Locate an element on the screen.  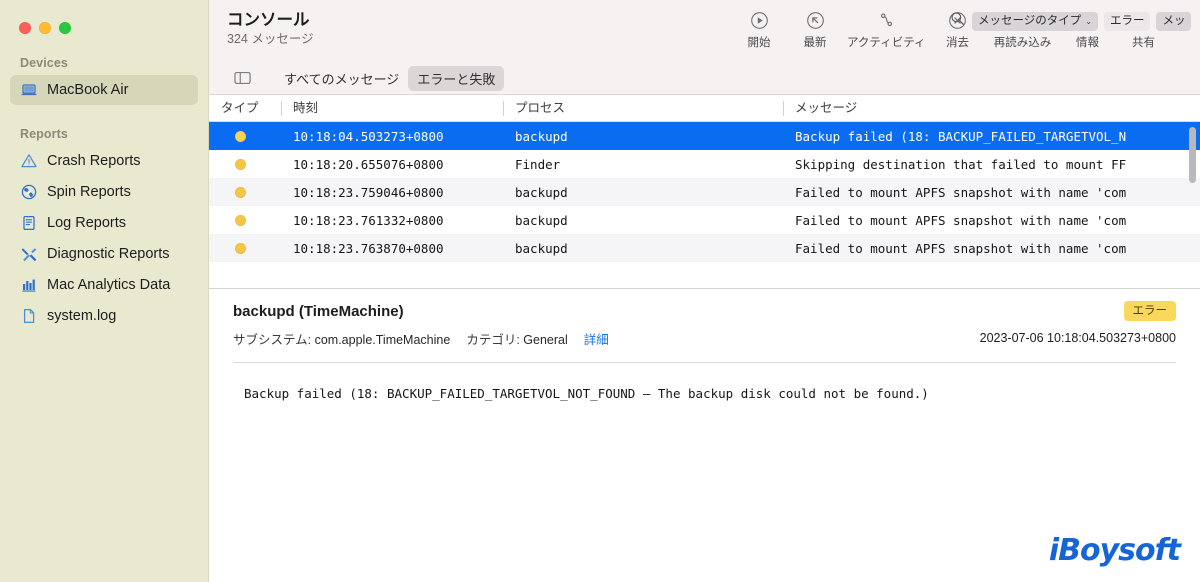
sidebar-item-label: system.log is located at coordinates (82, 316).